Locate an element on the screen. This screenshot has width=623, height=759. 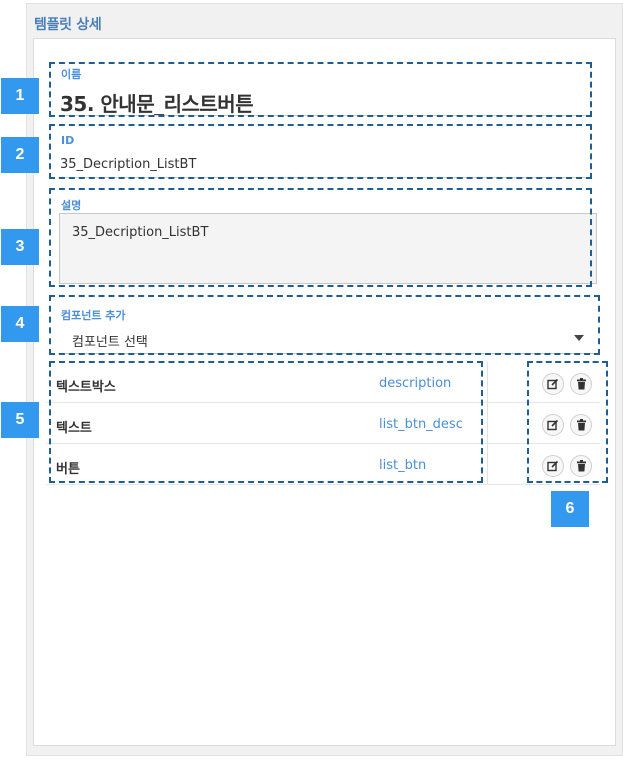
annotation-box-name is located at coordinates (320, 89).